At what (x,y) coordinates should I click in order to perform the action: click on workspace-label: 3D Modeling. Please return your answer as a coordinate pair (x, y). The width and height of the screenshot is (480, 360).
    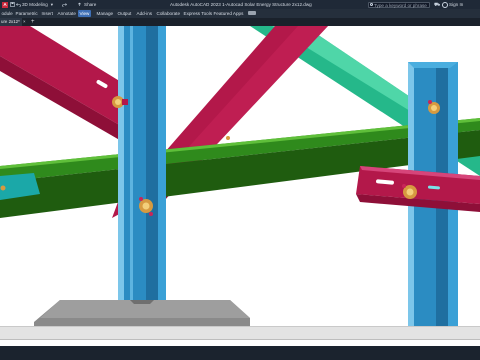
    Looking at the image, I should click on (35, 4).